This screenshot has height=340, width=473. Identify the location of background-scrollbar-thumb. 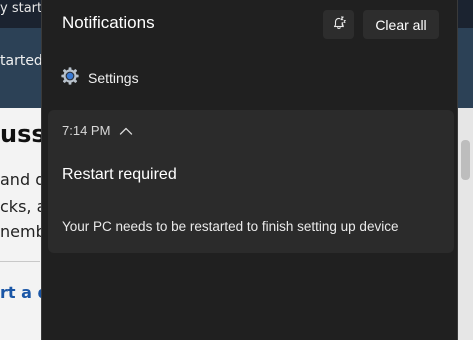
(465, 160).